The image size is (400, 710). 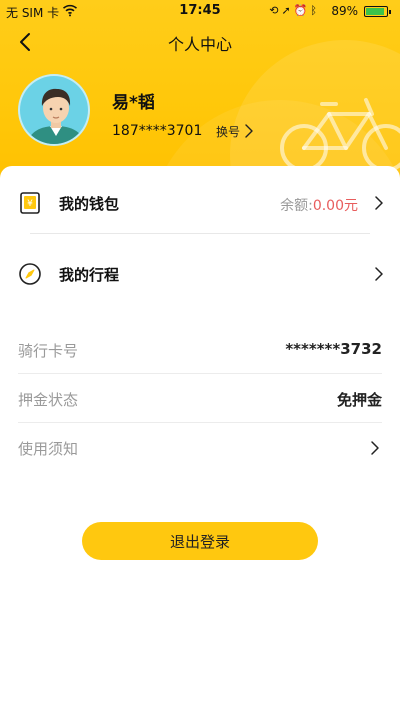 I want to click on deposit-status-row: 押金状态 免押金, so click(x=200, y=399).